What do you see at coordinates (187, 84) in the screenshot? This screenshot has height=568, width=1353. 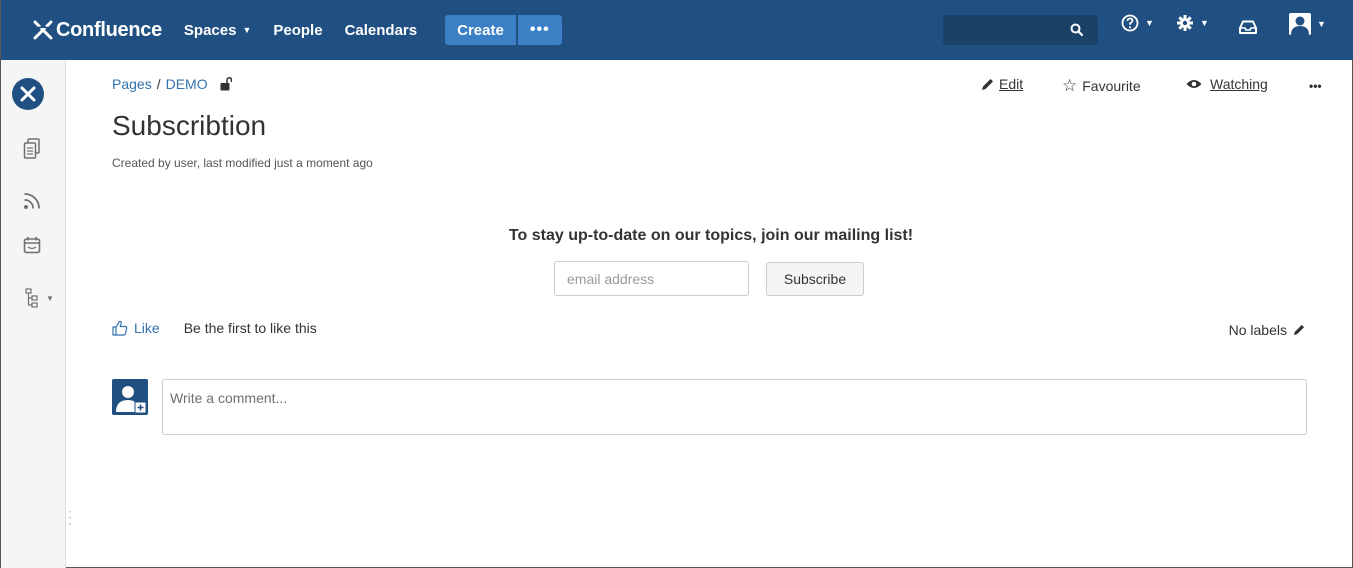 I see `breadcrumb-space: DEMO` at bounding box center [187, 84].